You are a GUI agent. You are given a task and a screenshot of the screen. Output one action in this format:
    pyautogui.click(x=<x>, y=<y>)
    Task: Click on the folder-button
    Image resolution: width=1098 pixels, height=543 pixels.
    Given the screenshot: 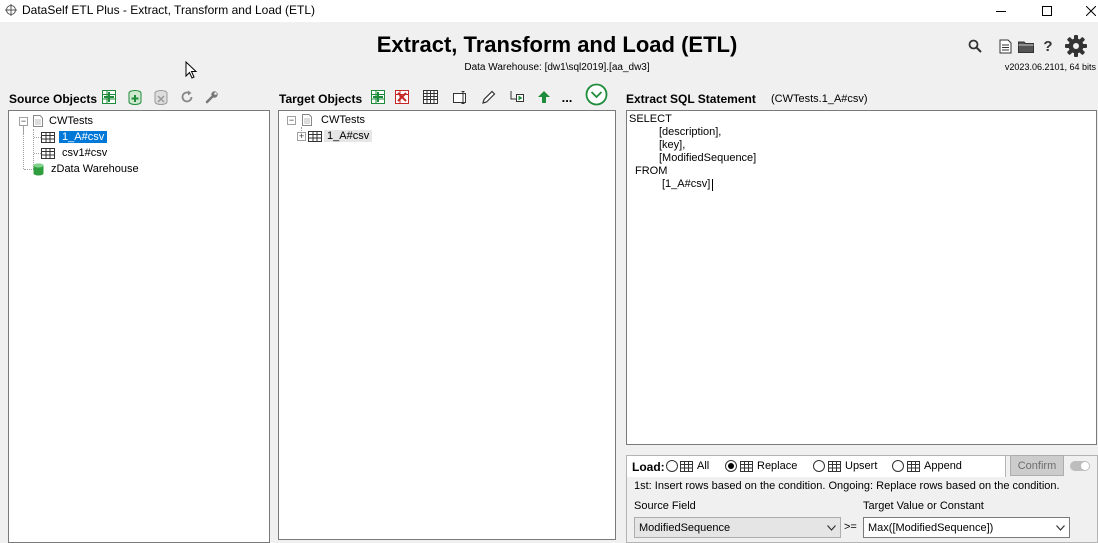 What is the action you would take?
    pyautogui.click(x=1026, y=46)
    